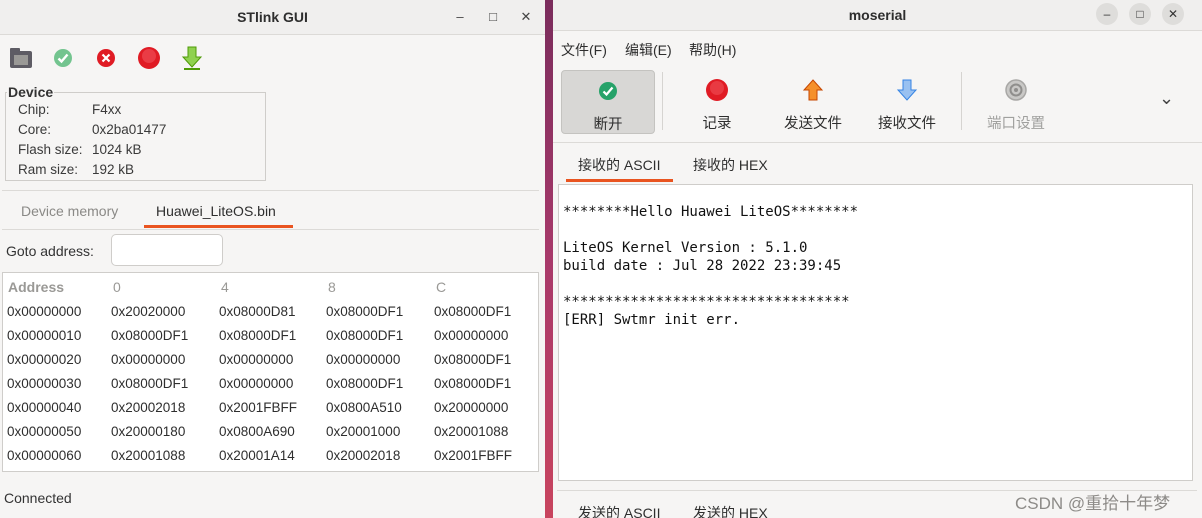 The height and width of the screenshot is (518, 1202). I want to click on tab-receive-hex: 接收的 HEX, so click(730, 165).